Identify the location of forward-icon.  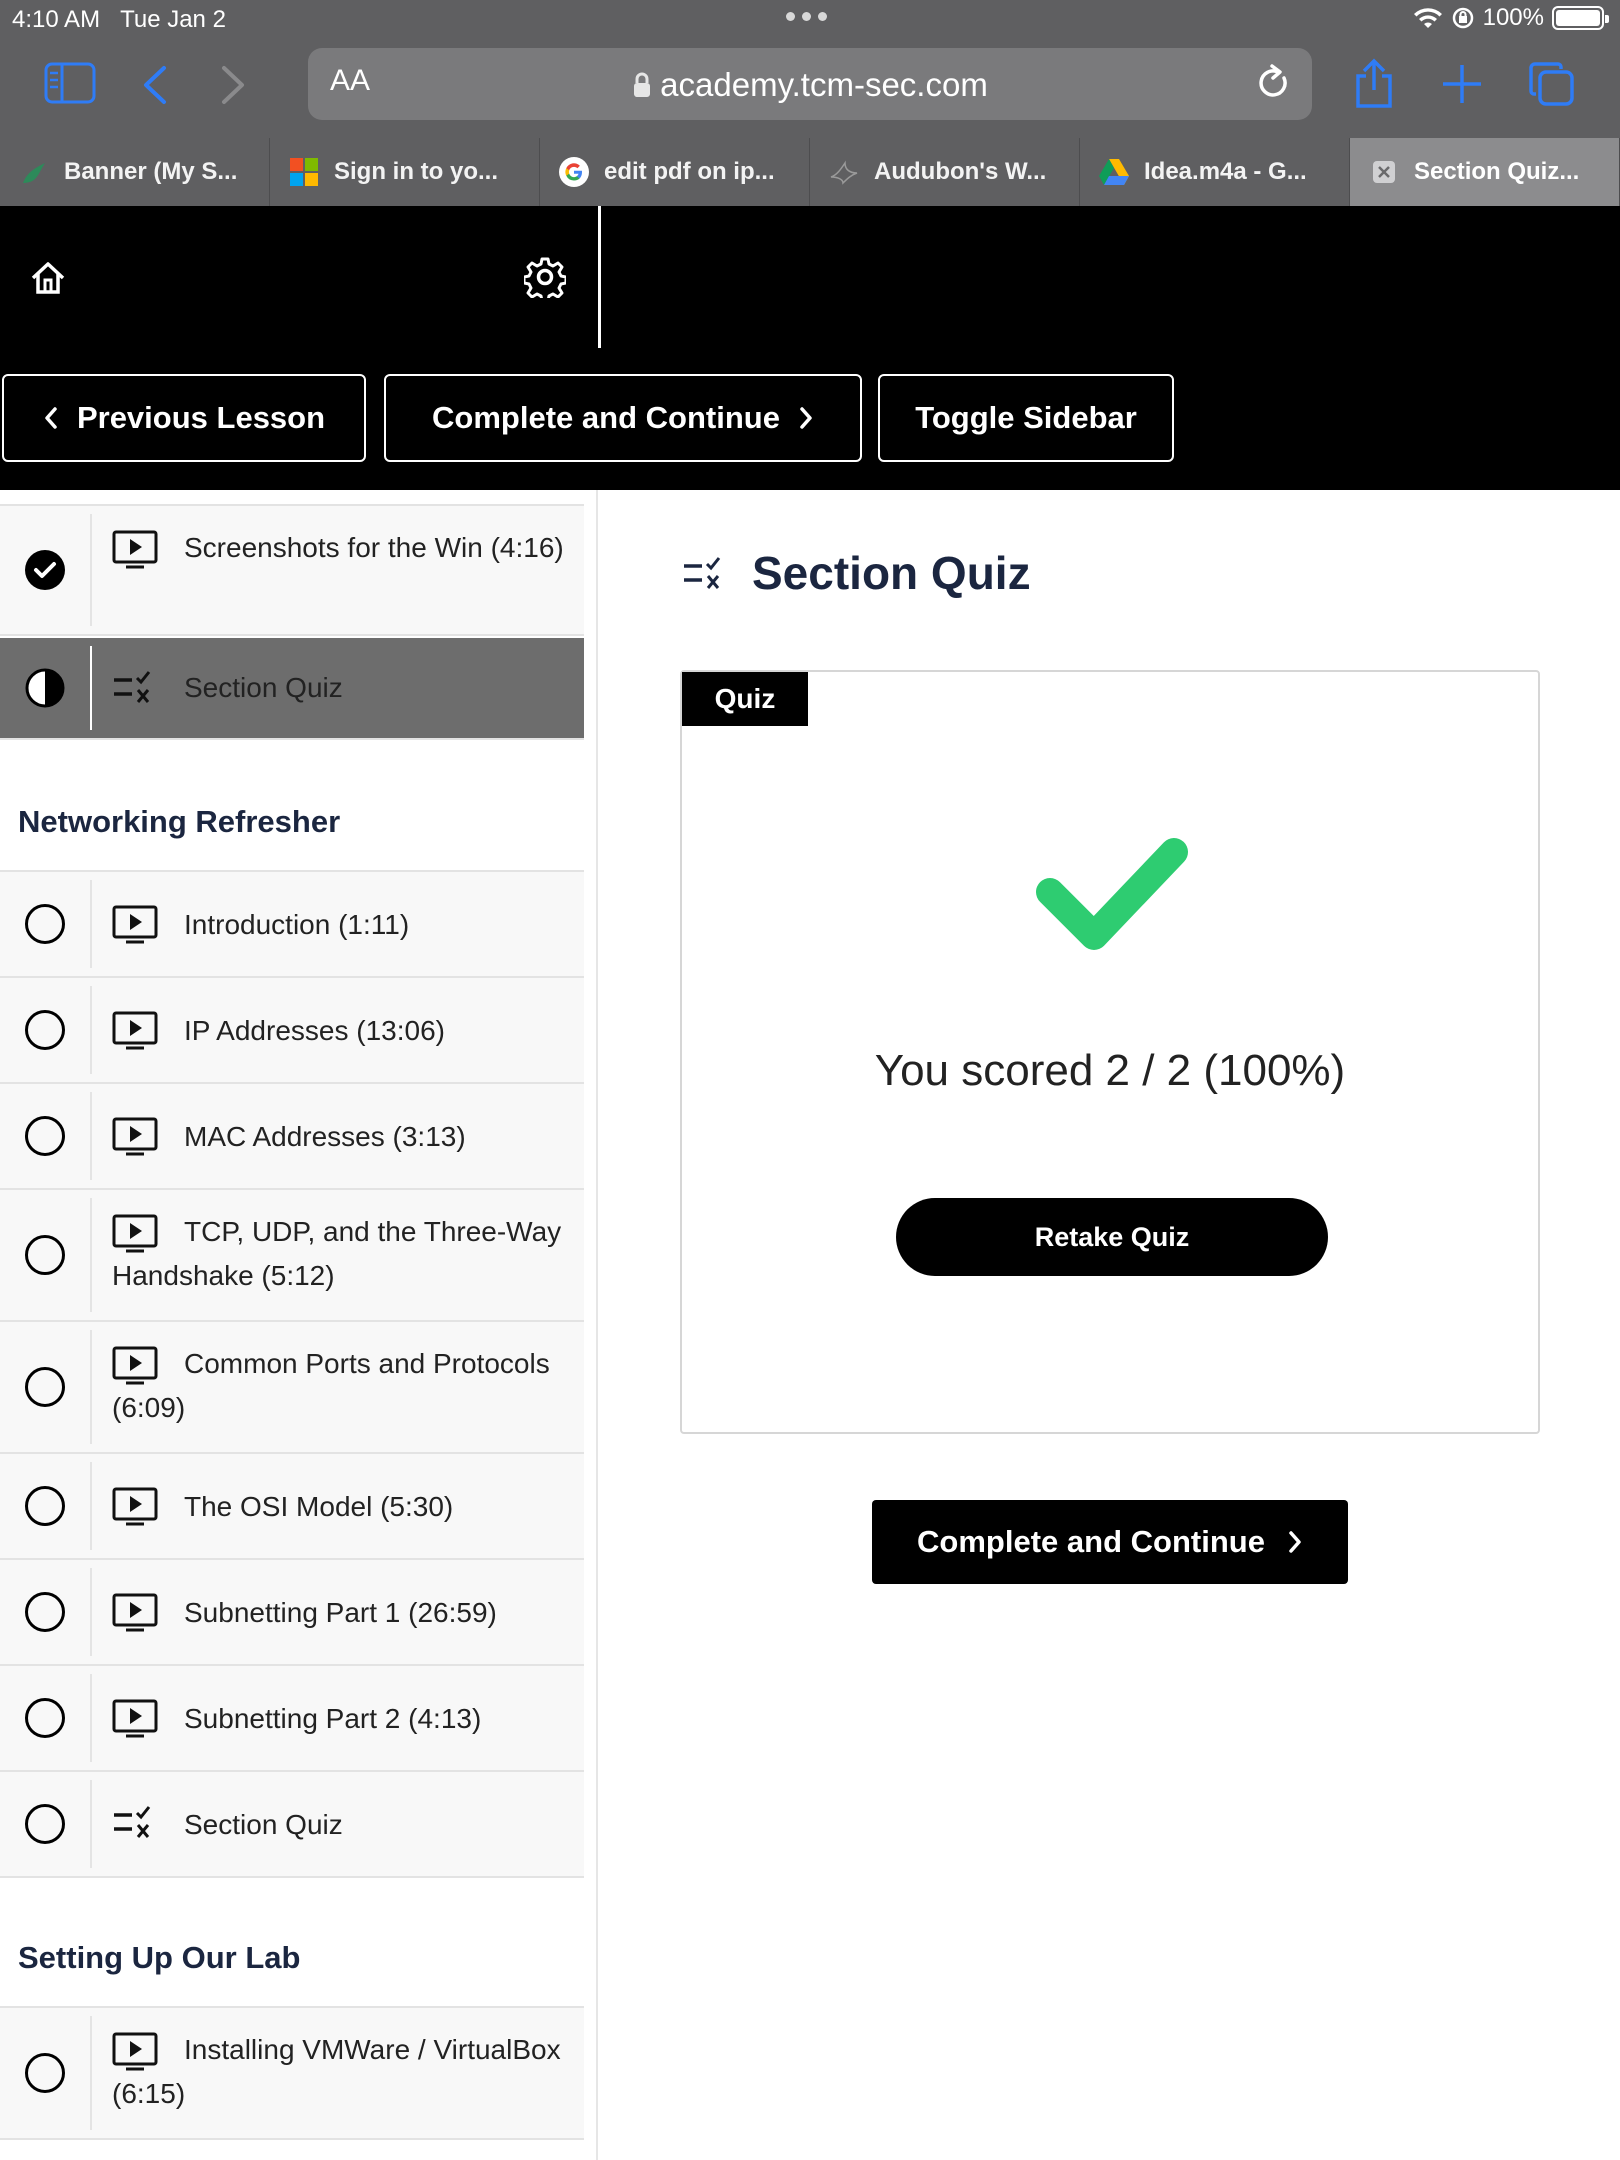
(233, 85).